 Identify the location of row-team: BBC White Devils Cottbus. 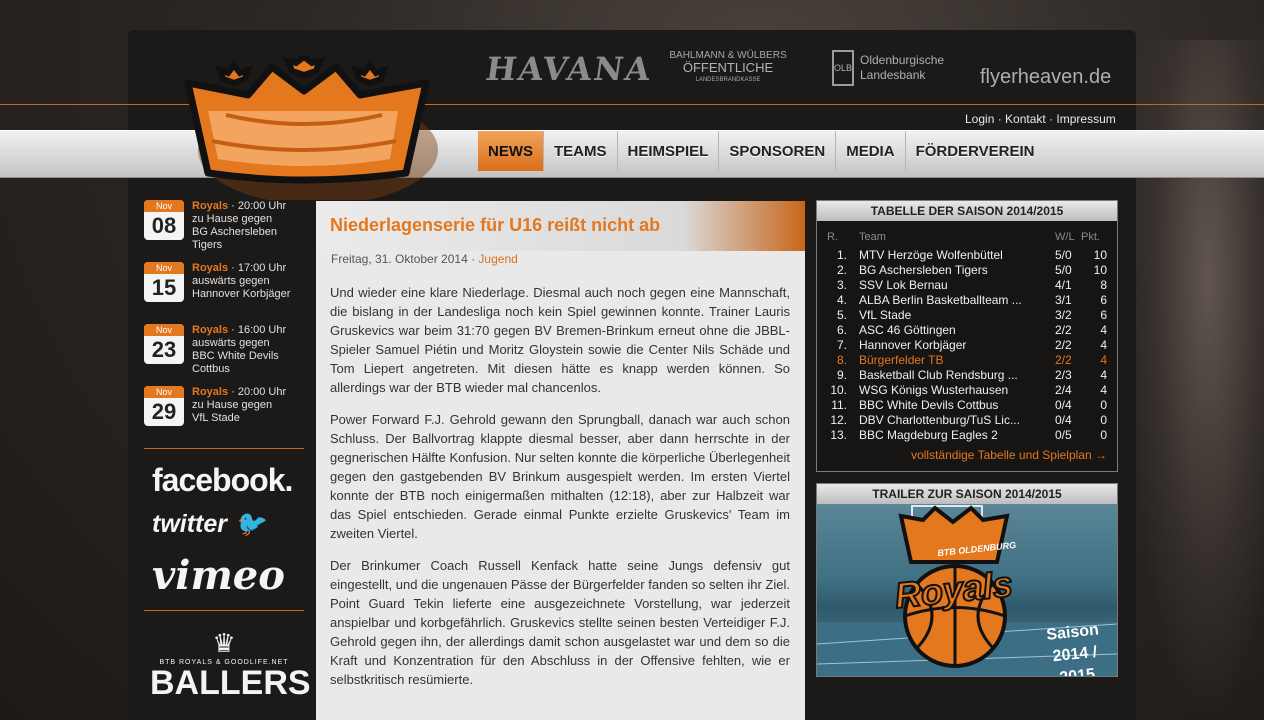
(929, 405).